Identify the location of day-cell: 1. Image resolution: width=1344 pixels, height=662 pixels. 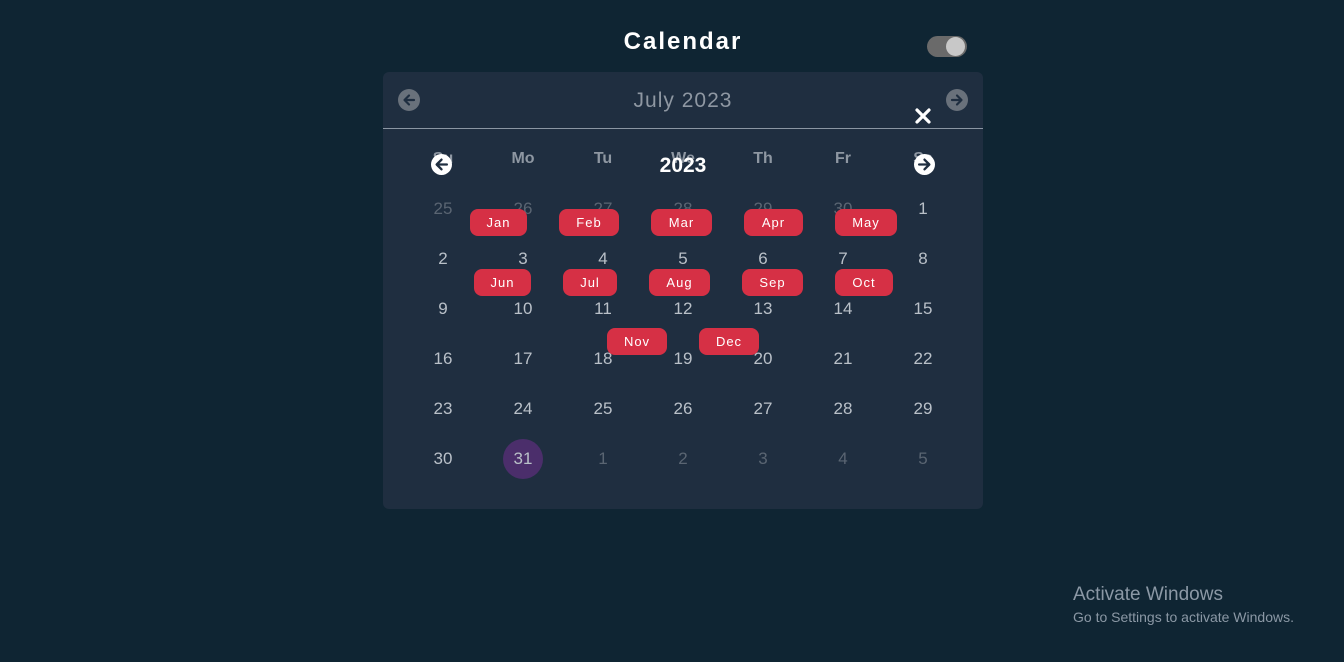
(603, 459).